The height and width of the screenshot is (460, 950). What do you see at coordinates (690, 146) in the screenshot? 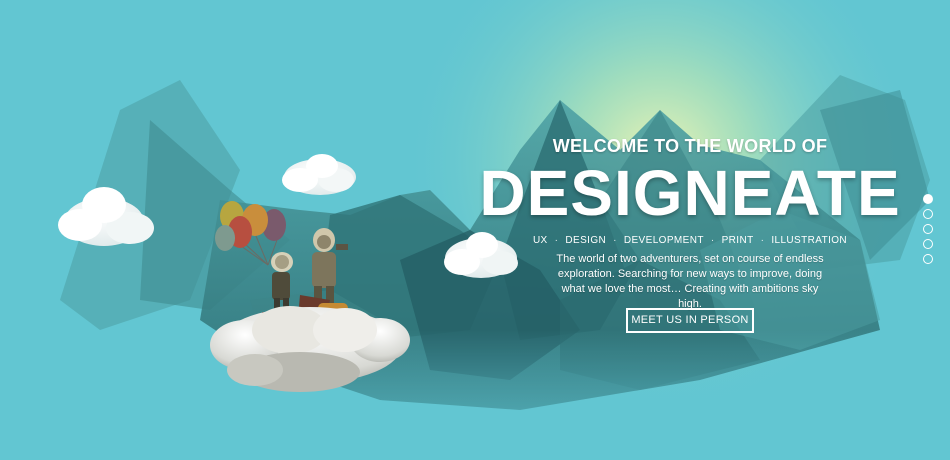
I see `hero-kicker: WELCOME TO THE WORLD OF` at bounding box center [690, 146].